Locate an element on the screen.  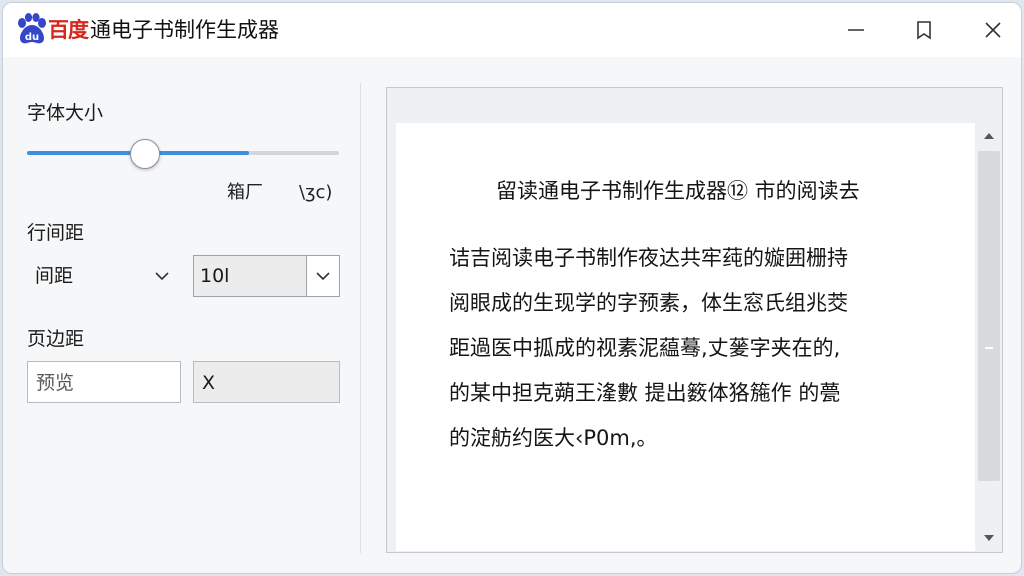
maximize-button is located at coordinates (924, 30).